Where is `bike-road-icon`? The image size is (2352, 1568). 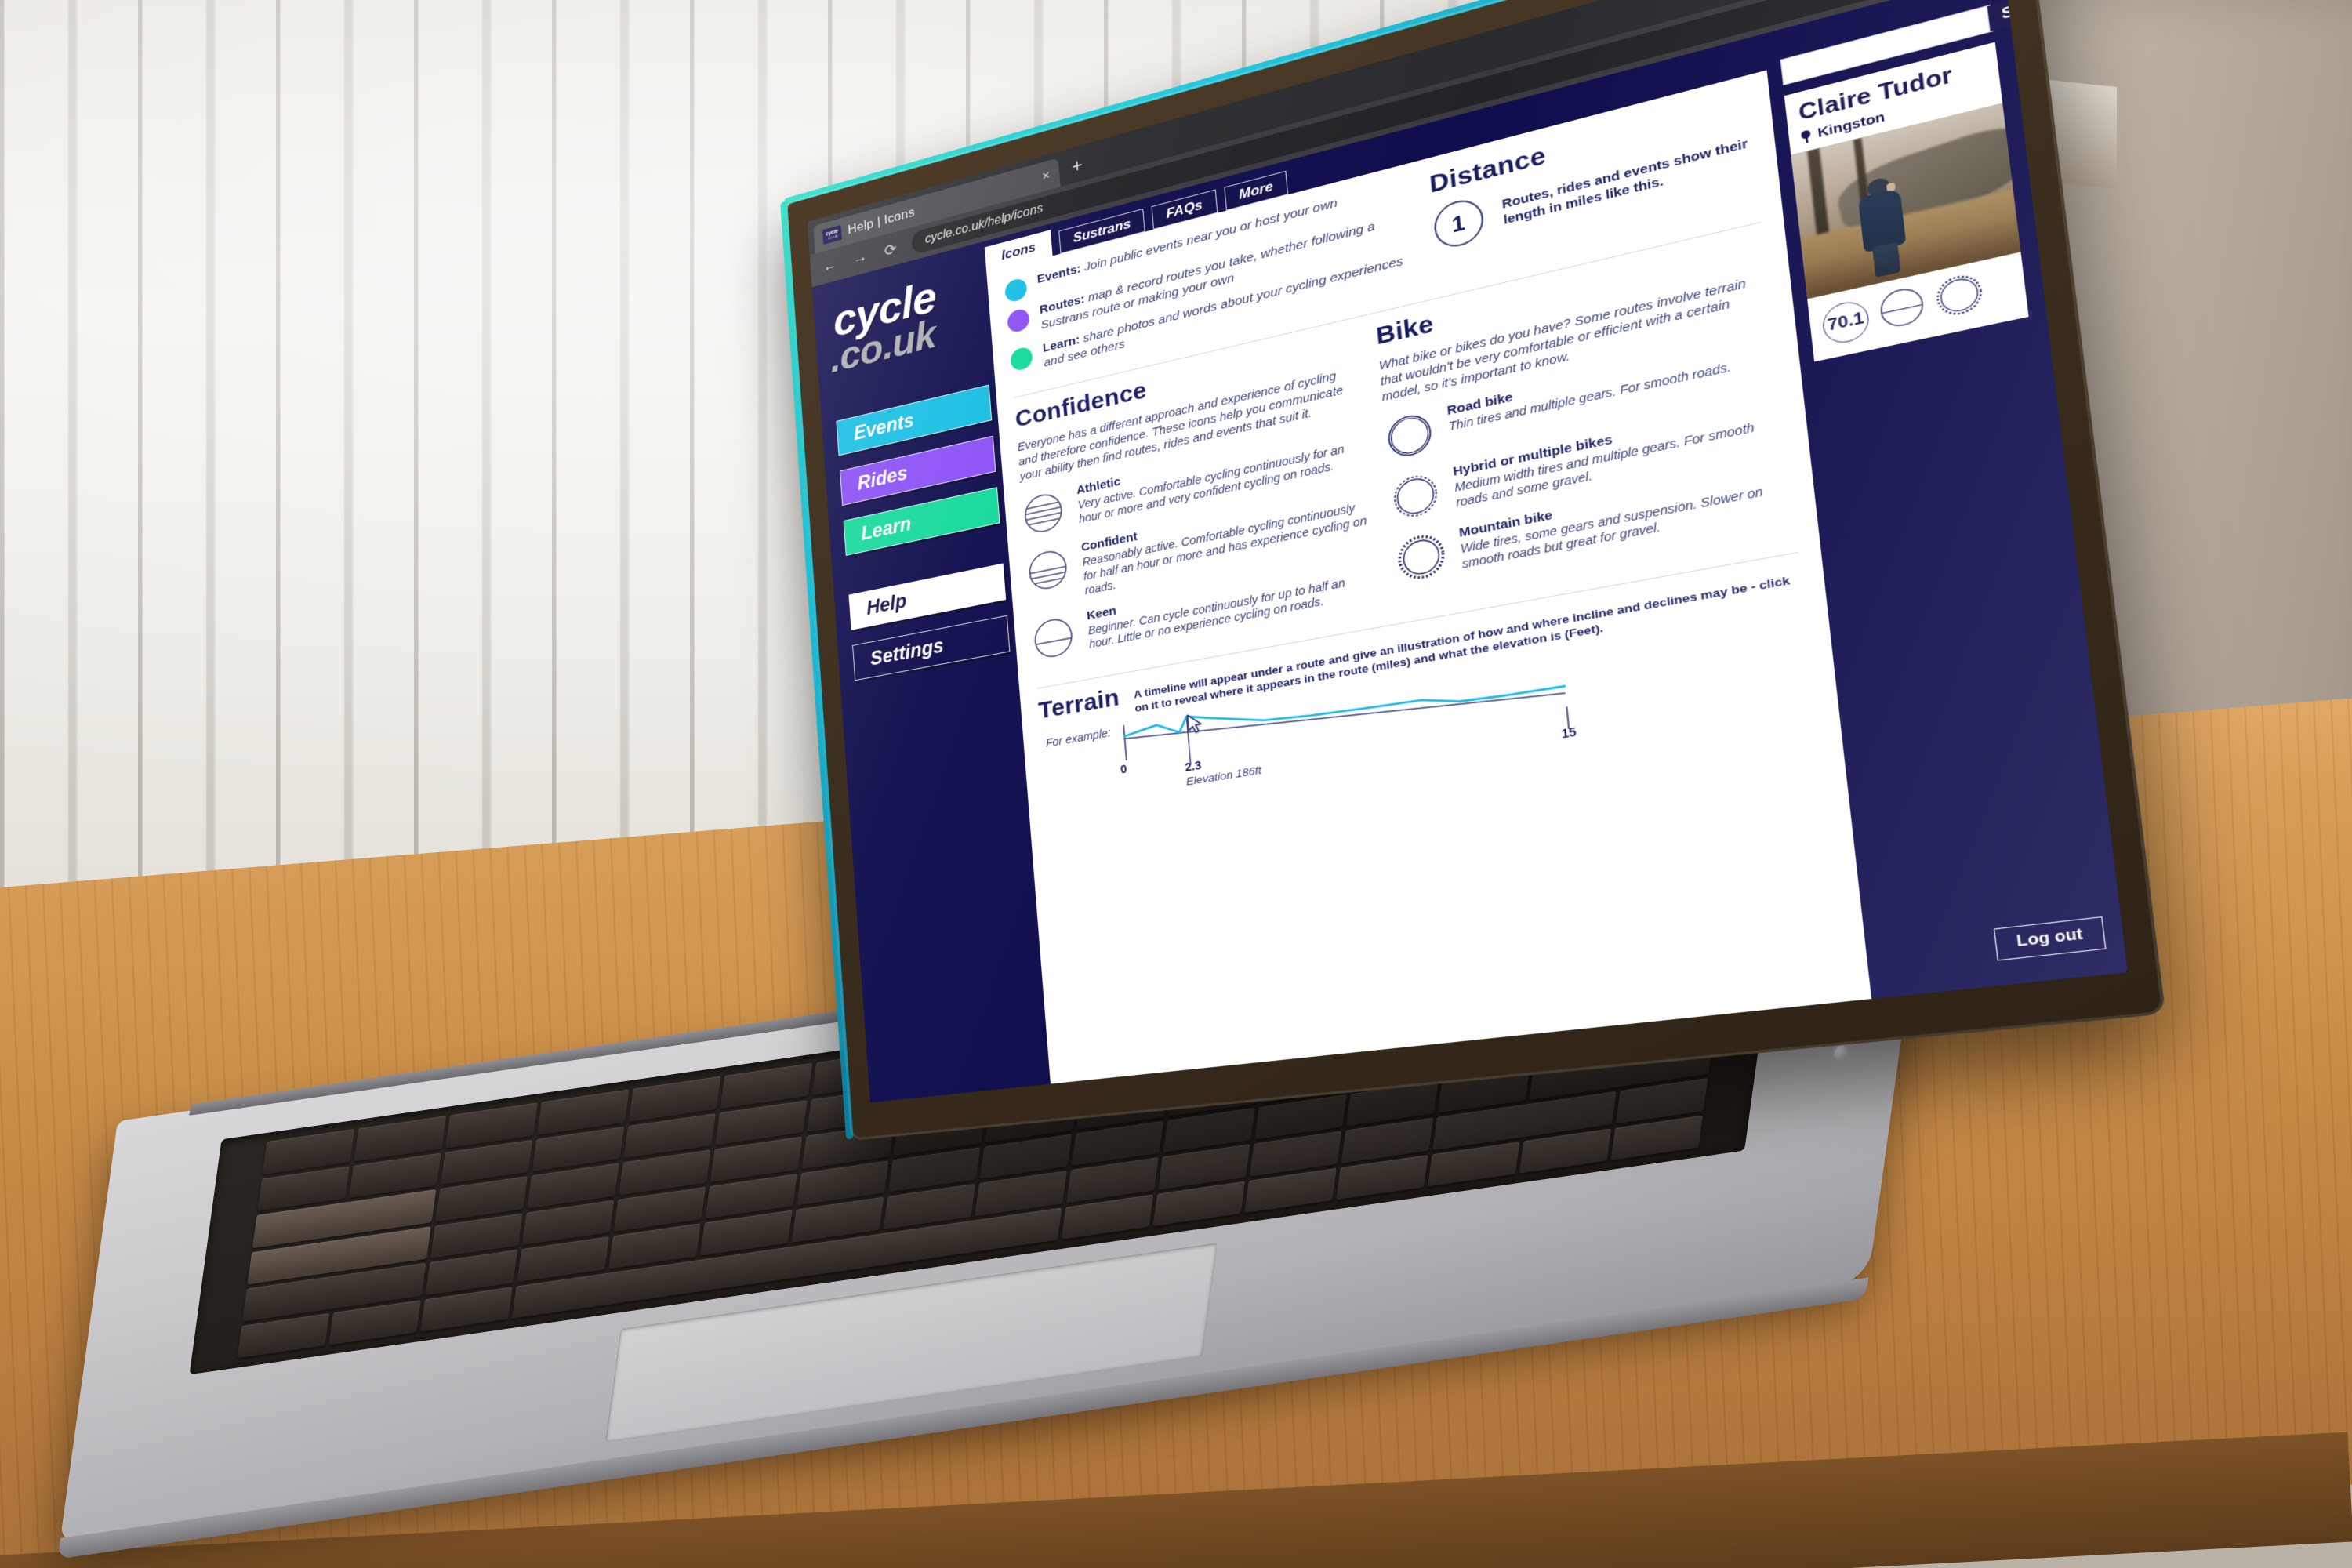 bike-road-icon is located at coordinates (1409, 437).